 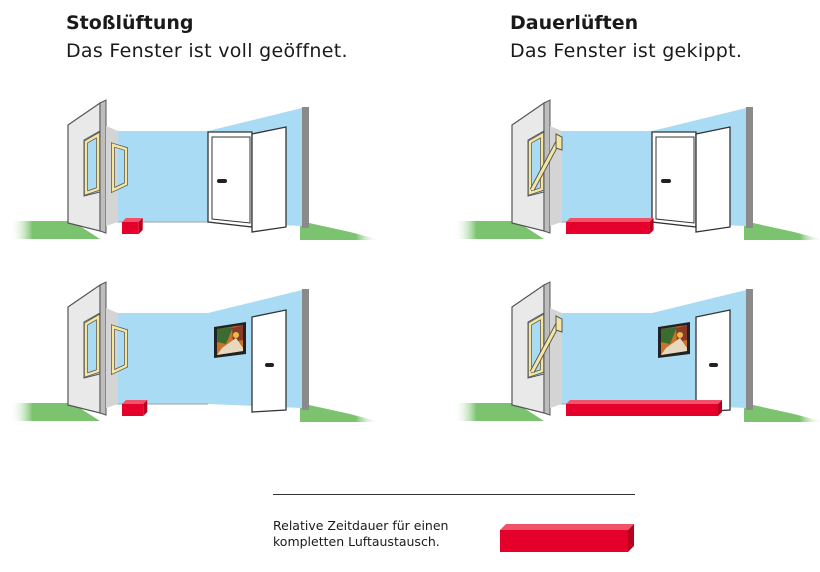 What do you see at coordinates (356, 541) in the screenshot?
I see `legend-line-2: kompletten Luftaustausch.` at bounding box center [356, 541].